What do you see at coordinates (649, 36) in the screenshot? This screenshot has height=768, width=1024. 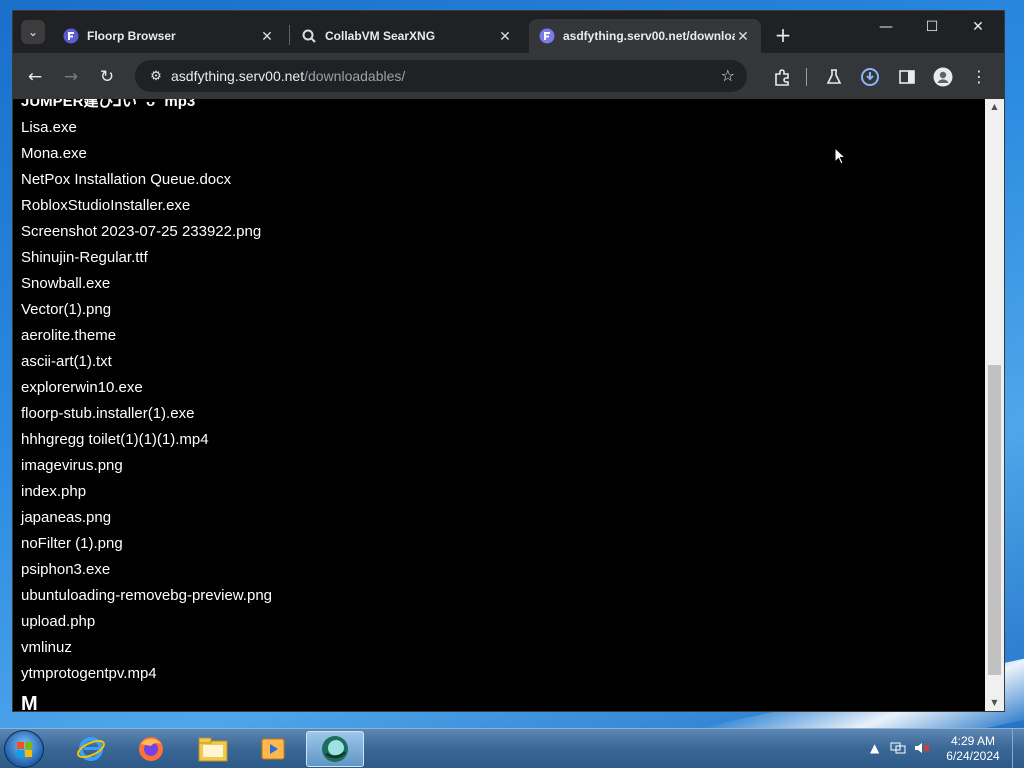 I see `tab-title: asdfything.serv00.net/downloa` at bounding box center [649, 36].